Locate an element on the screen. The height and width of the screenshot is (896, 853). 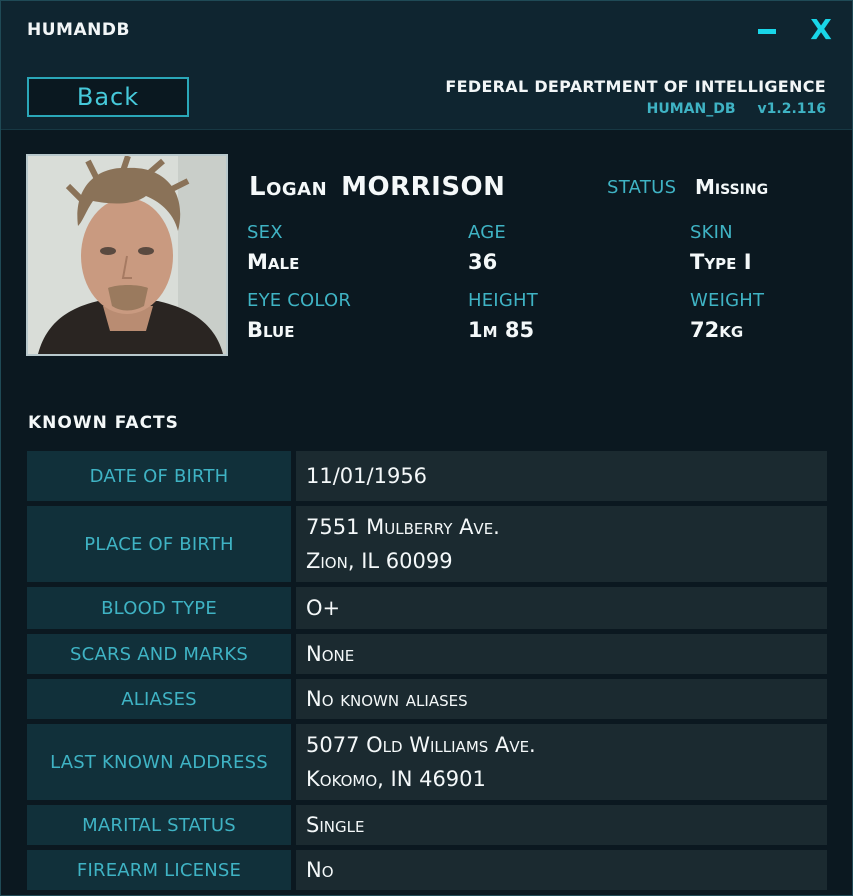
fact-row-scars-and-marks: SCARS AND MARKS None is located at coordinates (427, 654).